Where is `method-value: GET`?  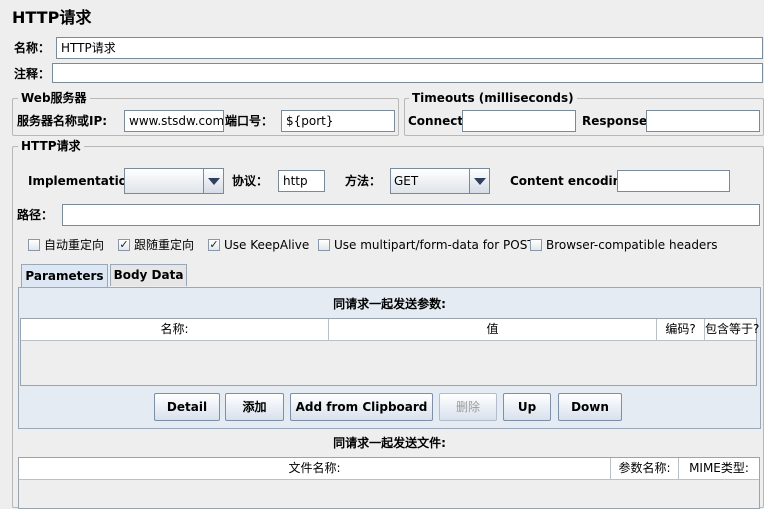
method-value: GET is located at coordinates (406, 181).